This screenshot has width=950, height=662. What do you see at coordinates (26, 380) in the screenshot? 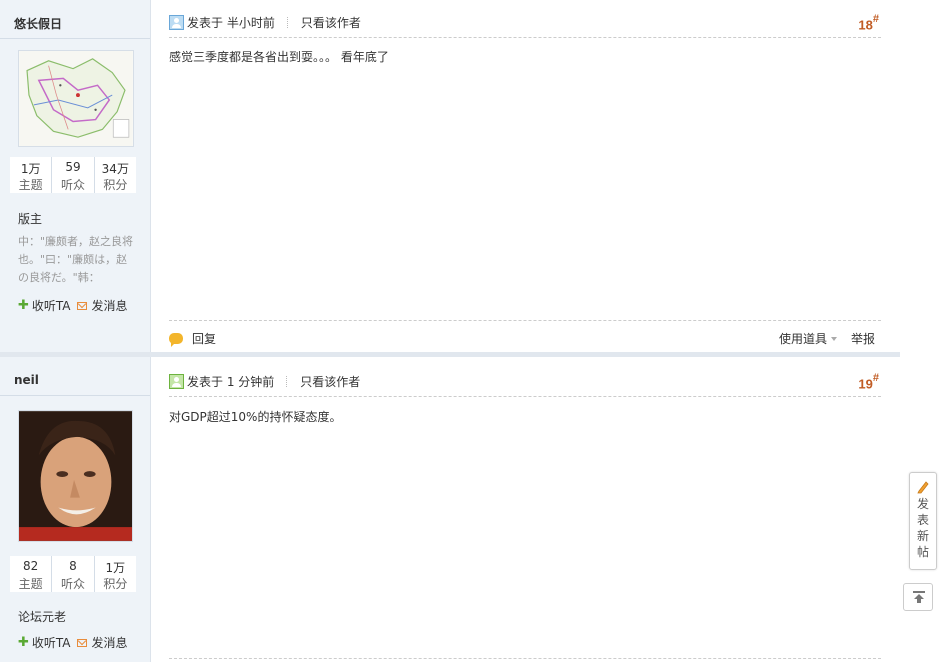
I see `username-link: neil` at bounding box center [26, 380].